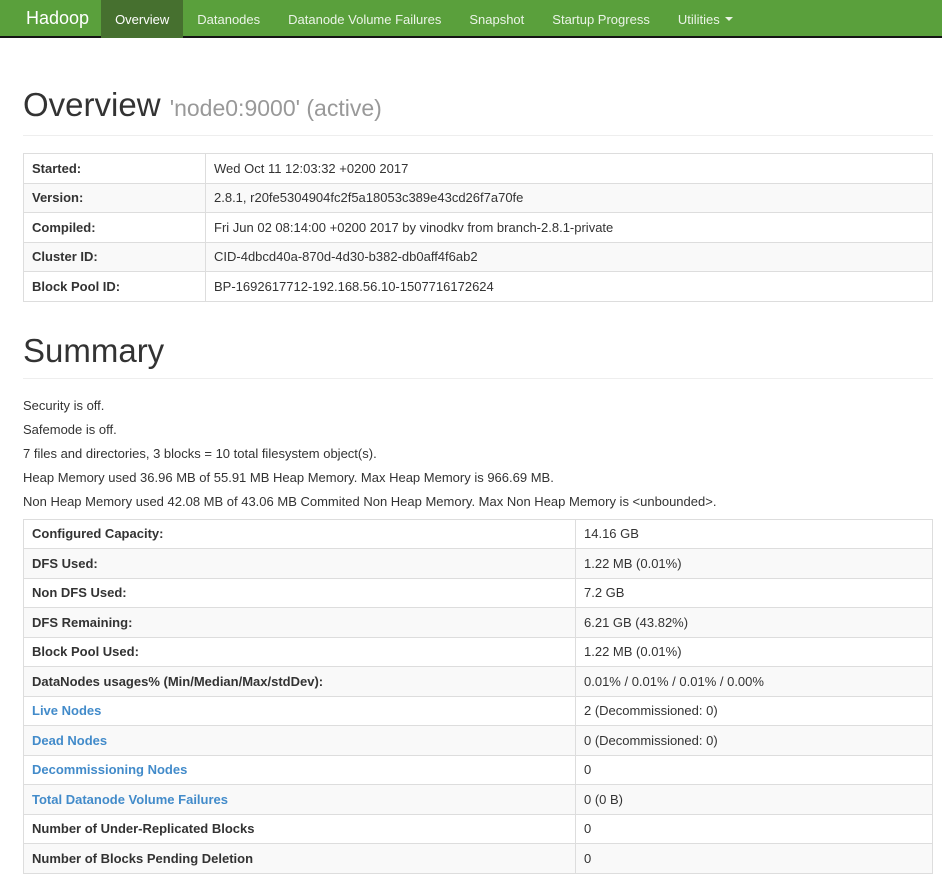 The height and width of the screenshot is (874, 942). I want to click on summary-label: Number of Blocks Pending Deletion, so click(143, 858).